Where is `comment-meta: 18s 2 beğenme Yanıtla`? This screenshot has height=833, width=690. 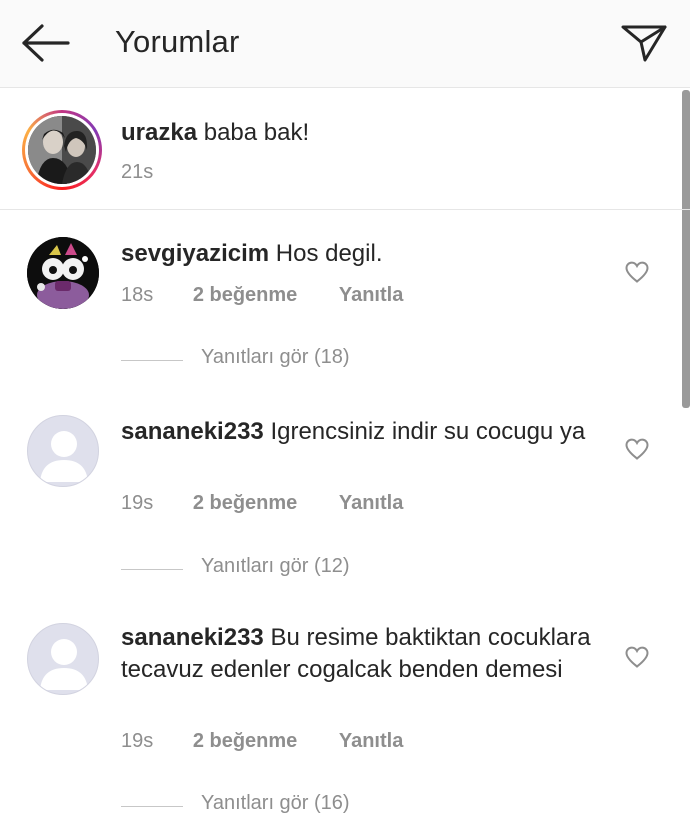
comment-meta: 18s 2 beğenme Yanıtla is located at coordinates (262, 295).